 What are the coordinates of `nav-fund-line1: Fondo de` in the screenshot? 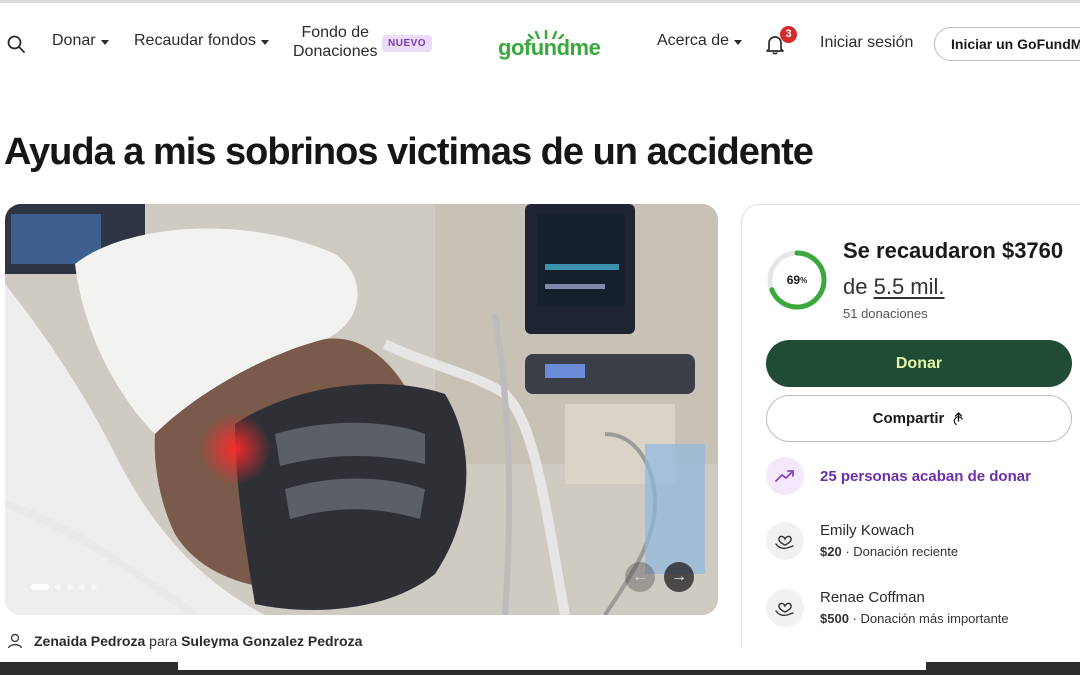 It's located at (335, 32).